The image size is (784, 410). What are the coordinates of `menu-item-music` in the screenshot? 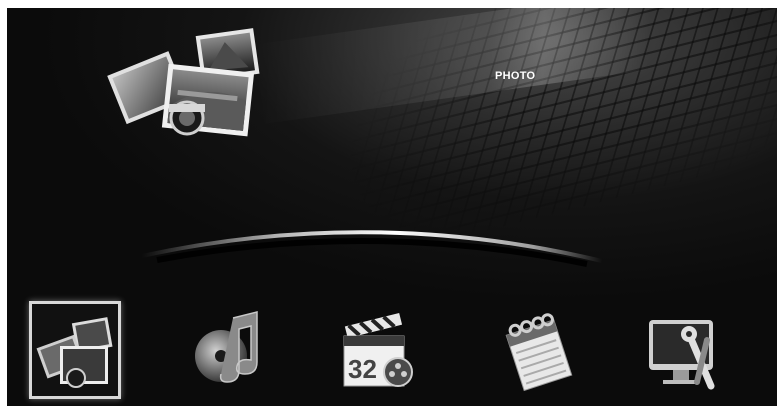 It's located at (231, 348).